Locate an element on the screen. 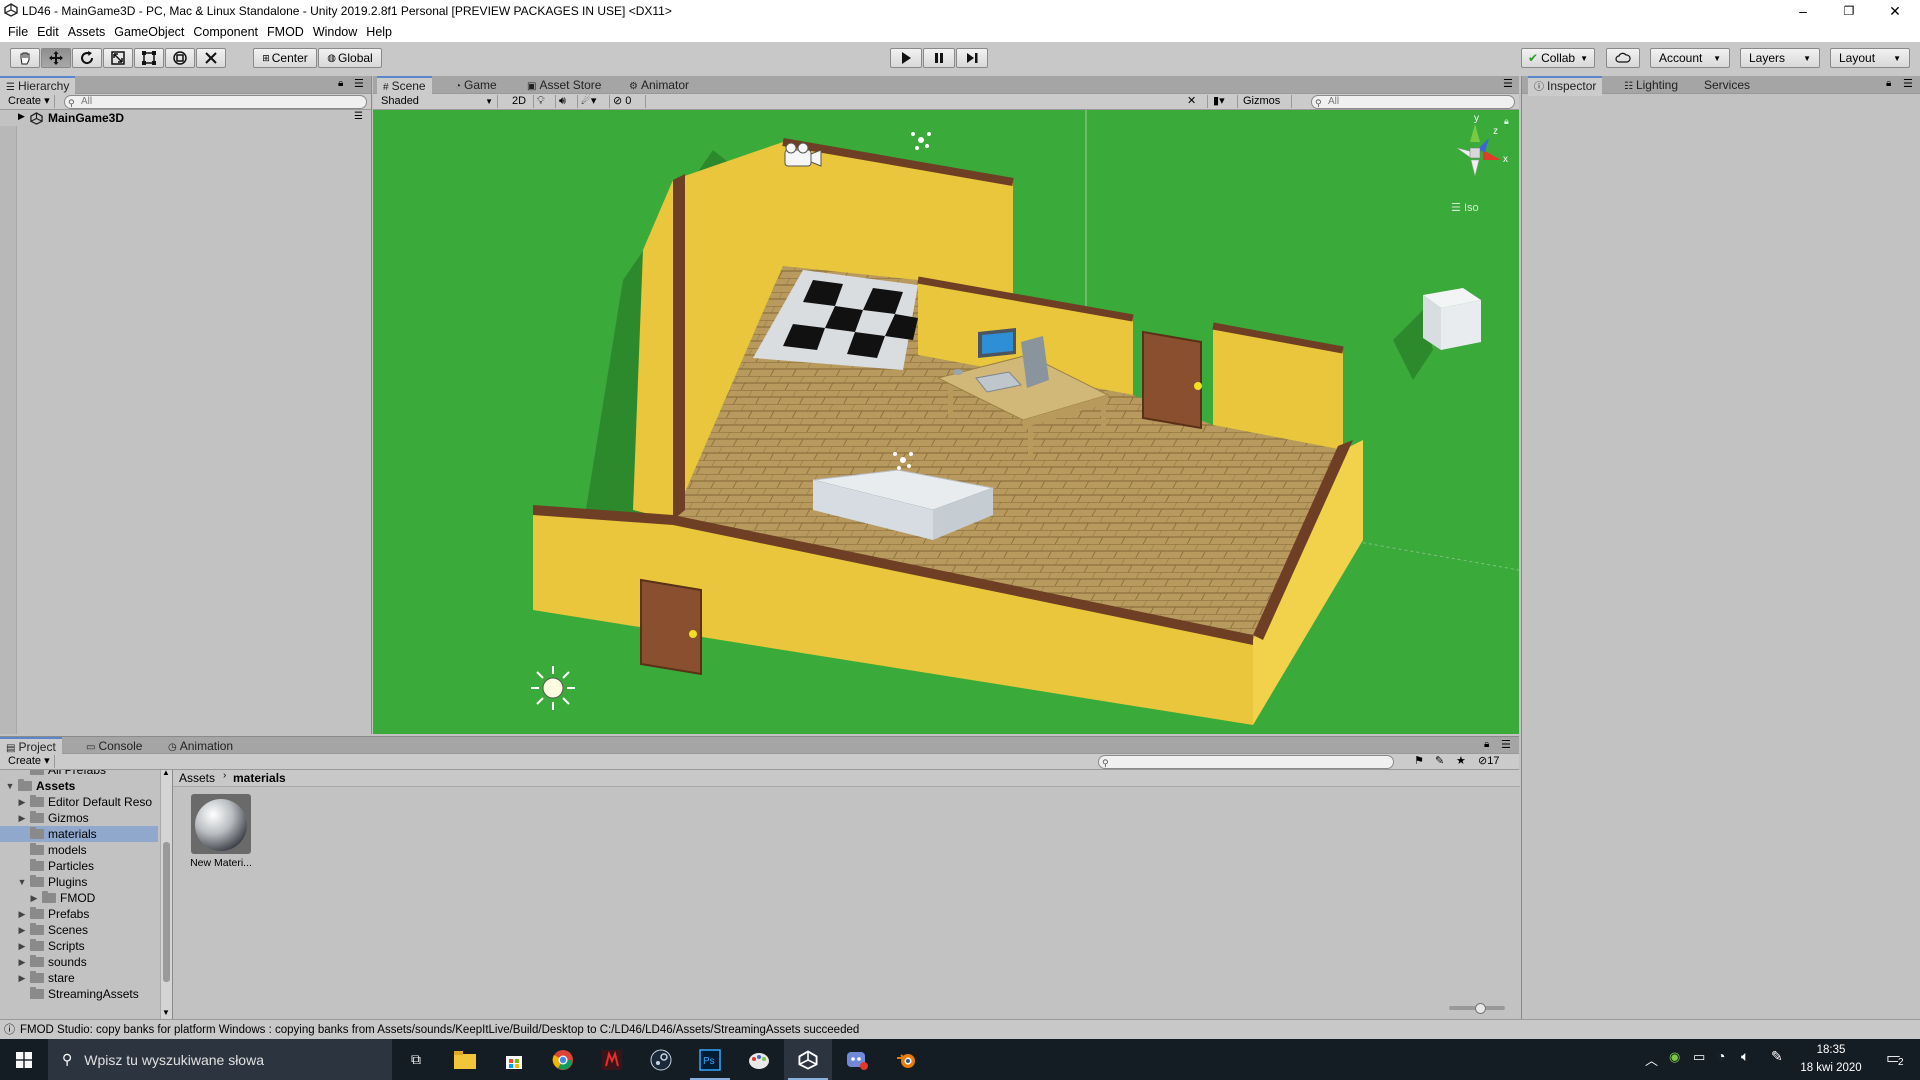  menu-fmod: FMOD is located at coordinates (285, 32).